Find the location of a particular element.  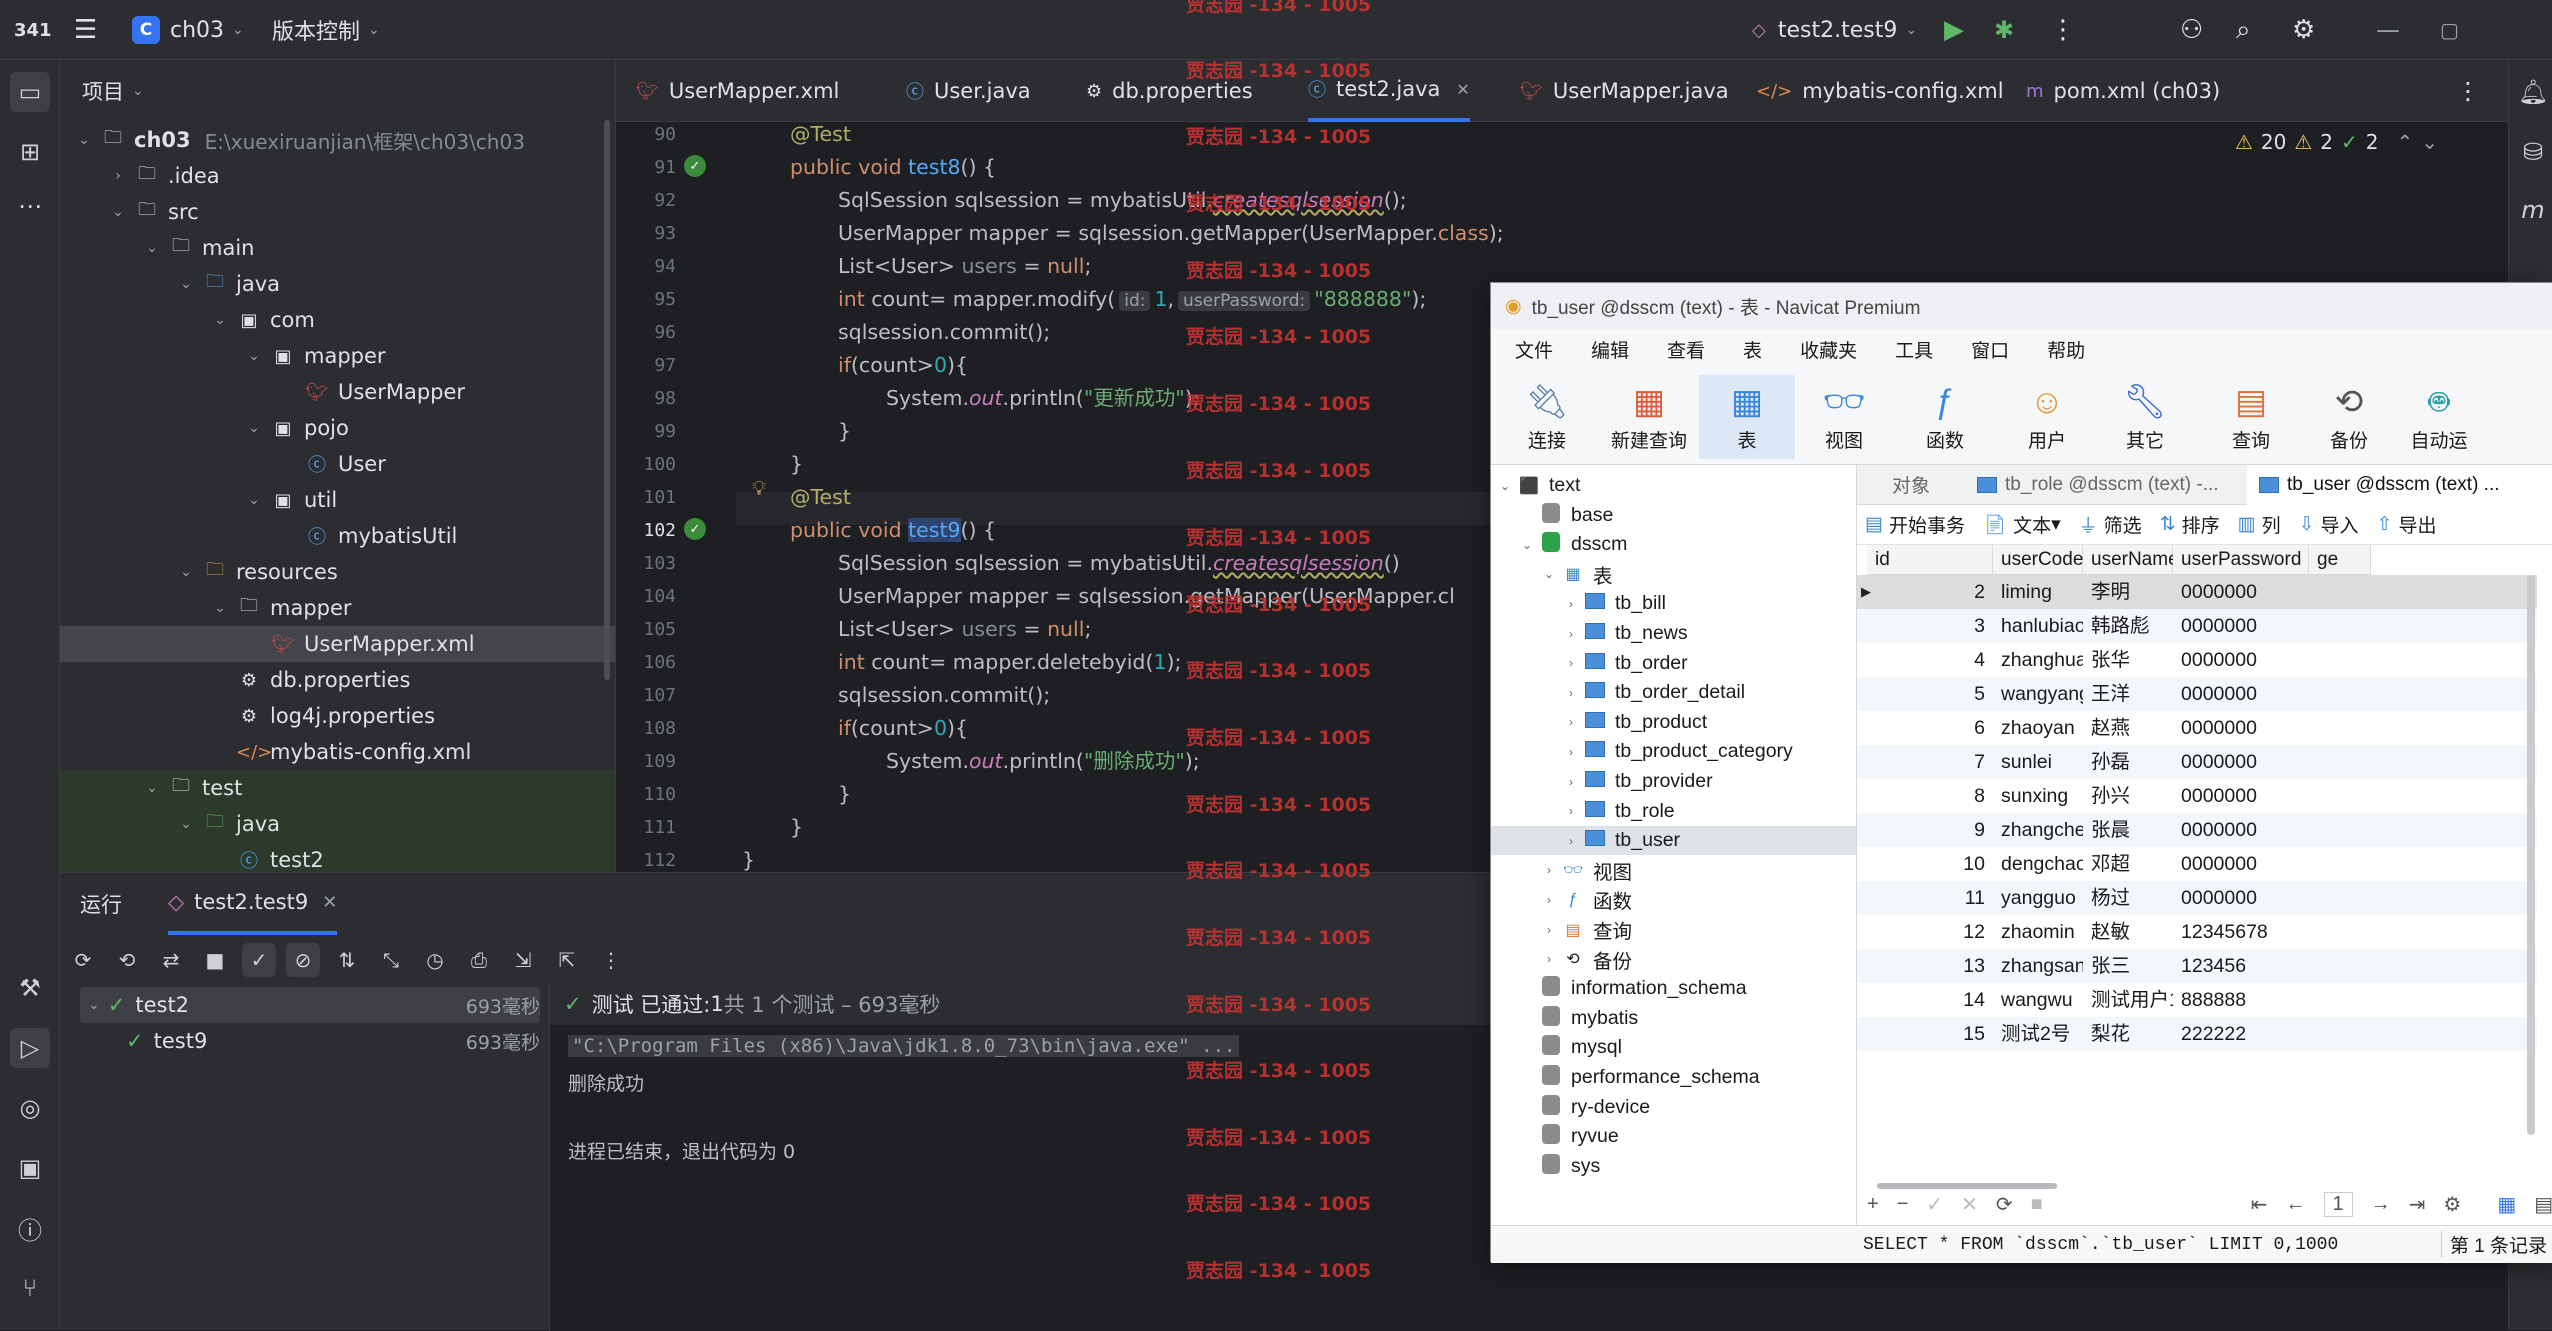

table-cell: 梨花 is located at coordinates (2128, 1034).